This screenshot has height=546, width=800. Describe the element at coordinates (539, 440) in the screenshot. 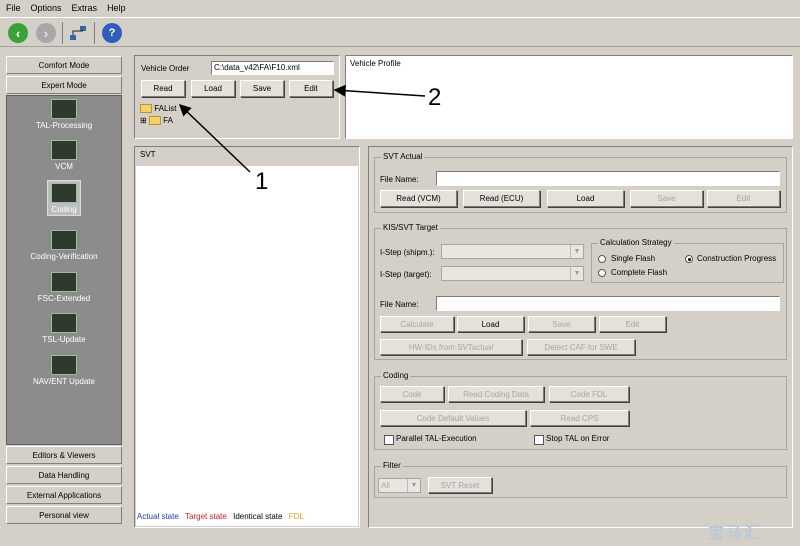

I see `stop-tal-on-error-checkbox` at that location.